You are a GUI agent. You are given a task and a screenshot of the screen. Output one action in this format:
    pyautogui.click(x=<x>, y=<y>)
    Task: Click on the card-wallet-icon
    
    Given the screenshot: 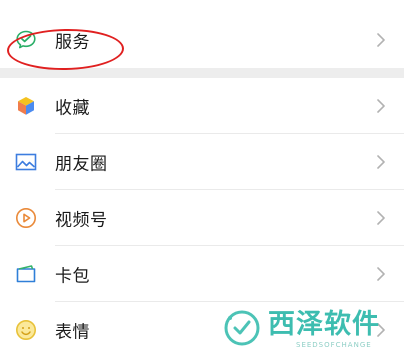 What is the action you would take?
    pyautogui.click(x=26, y=274)
    